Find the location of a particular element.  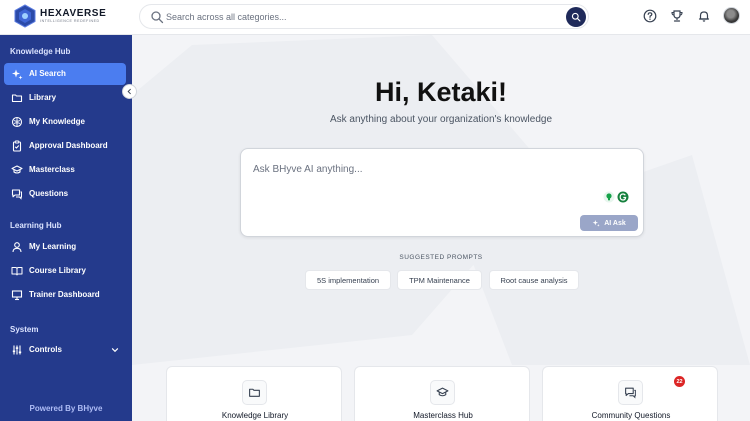

sidebar-item-label: Approval Dashboard is located at coordinates (68, 145).